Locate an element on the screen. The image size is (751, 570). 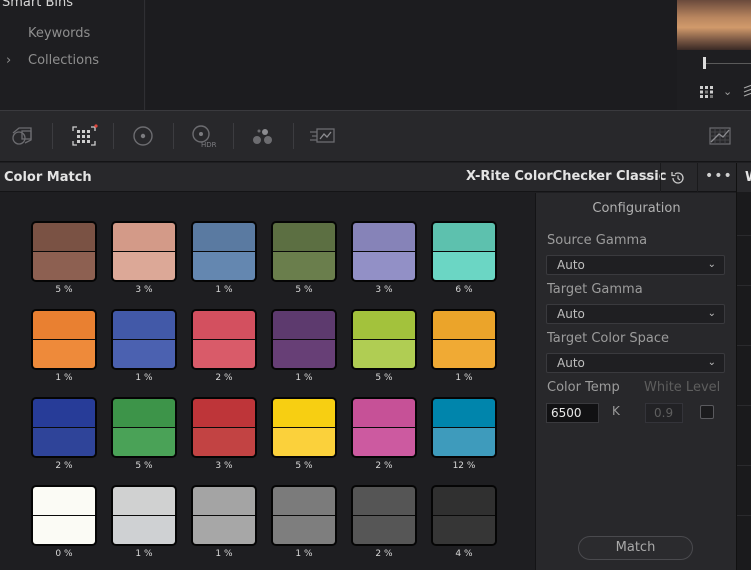
source-gamma-select: Auto ⌄ is located at coordinates (635, 265).